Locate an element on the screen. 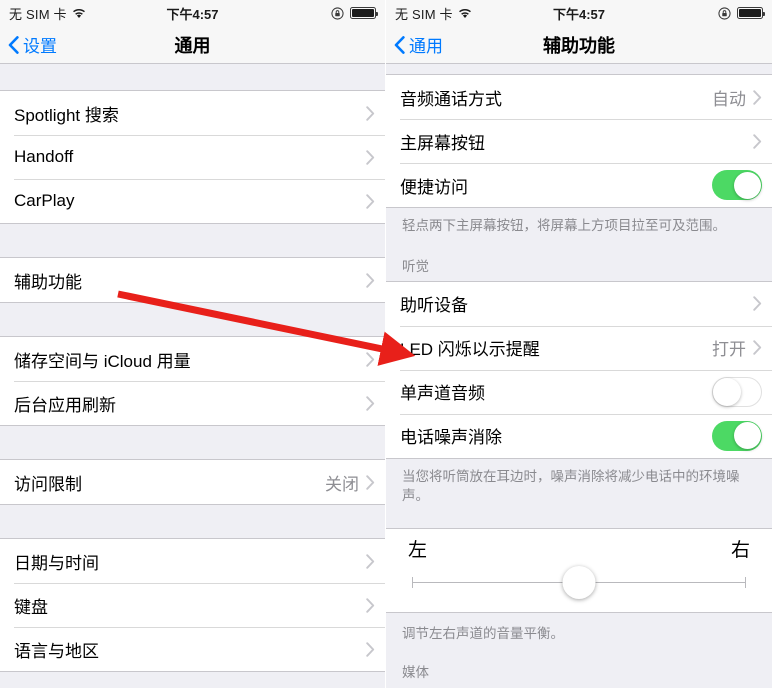  slider-right-cap is located at coordinates (745, 582).